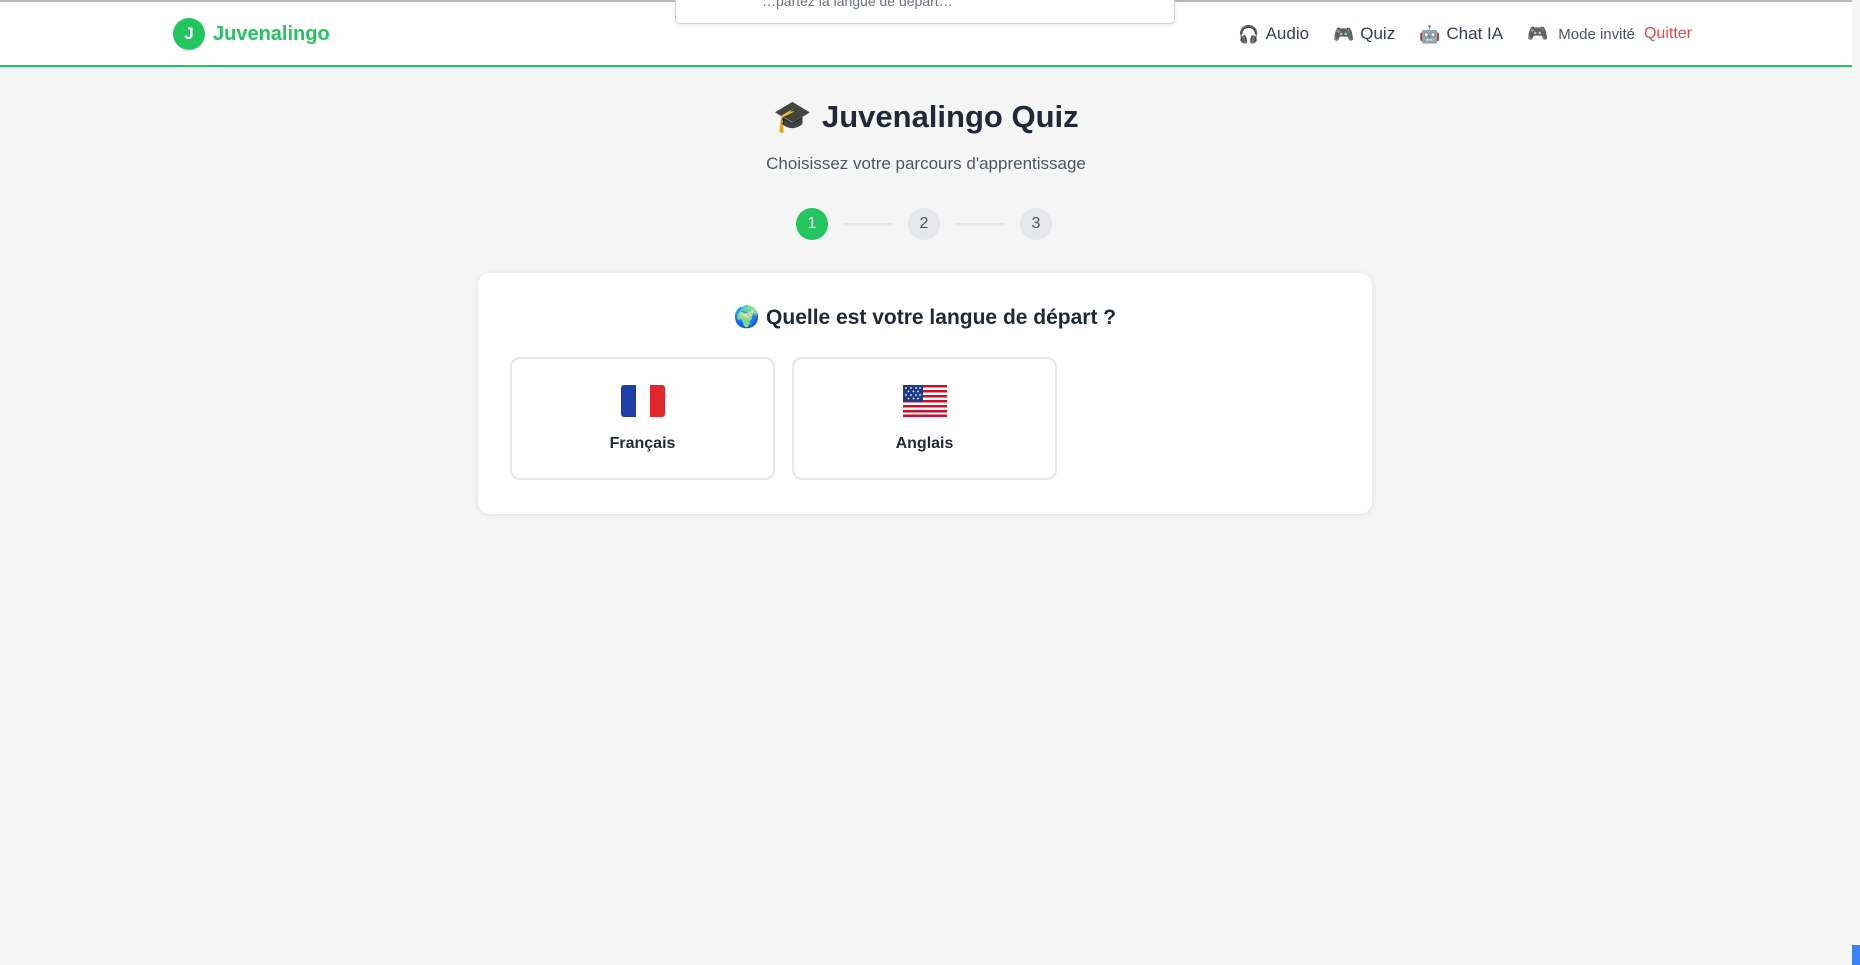 The width and height of the screenshot is (1860, 965). What do you see at coordinates (1249, 34) in the screenshot?
I see `headphones-icon: 🎧` at bounding box center [1249, 34].